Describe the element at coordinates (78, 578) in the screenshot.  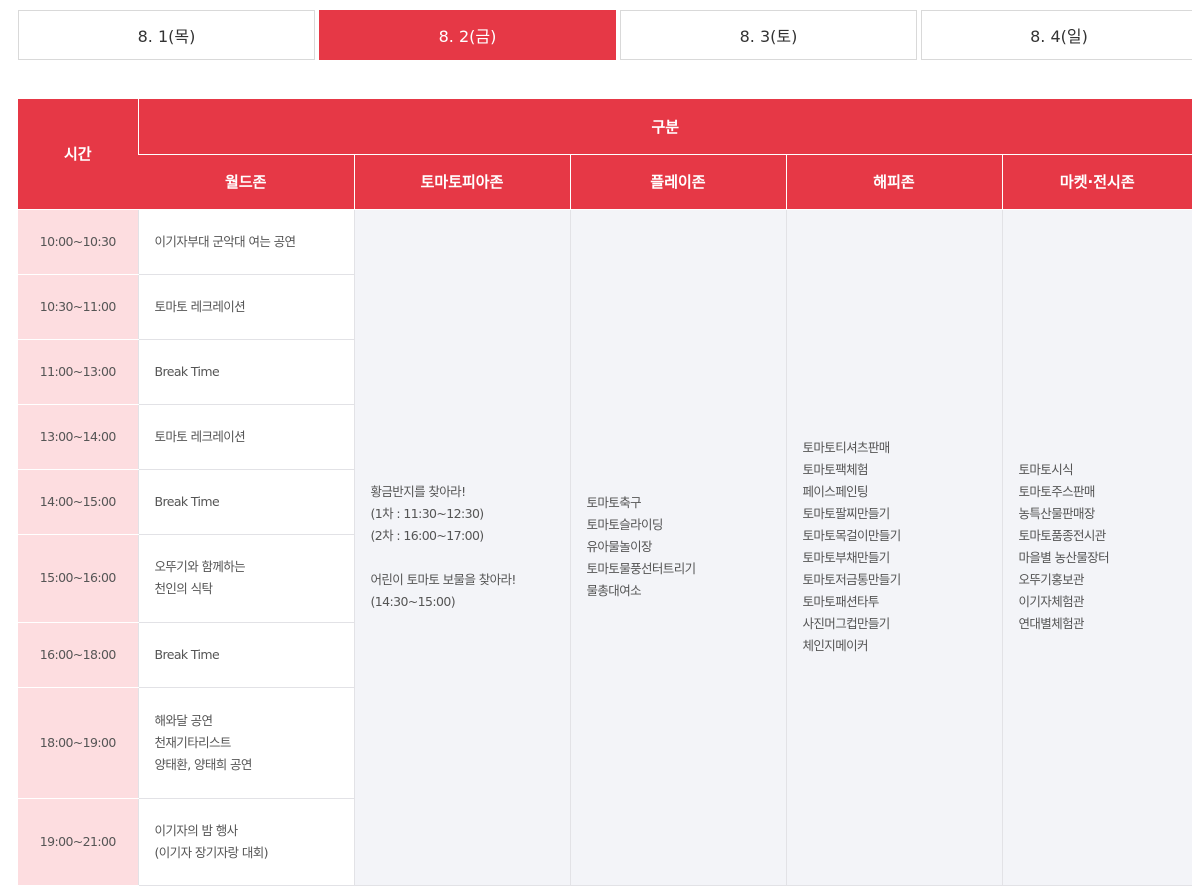
I see `time-cell: 15:00~16:00` at that location.